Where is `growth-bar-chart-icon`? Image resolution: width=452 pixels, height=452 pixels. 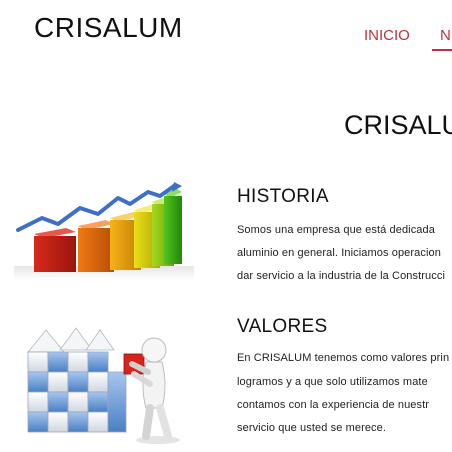 growth-bar-chart-icon is located at coordinates (104, 231).